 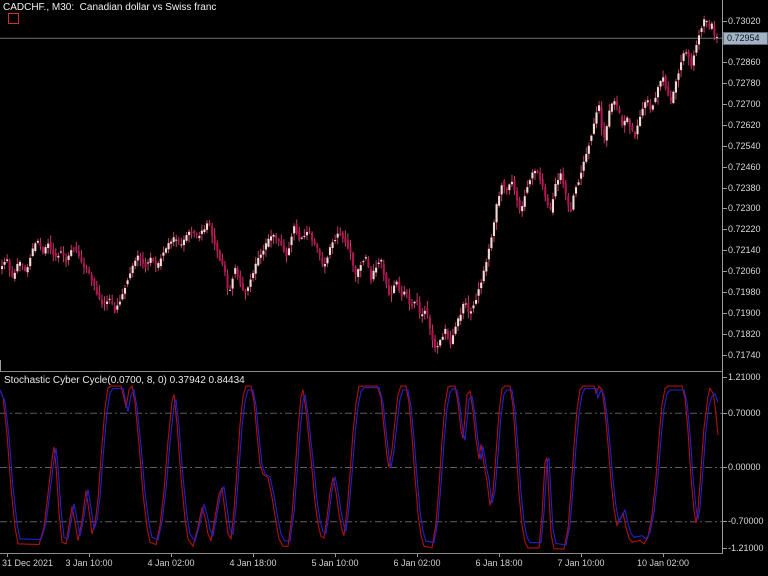 I want to click on price-axis-label: 0.73020, so click(x=744, y=20).